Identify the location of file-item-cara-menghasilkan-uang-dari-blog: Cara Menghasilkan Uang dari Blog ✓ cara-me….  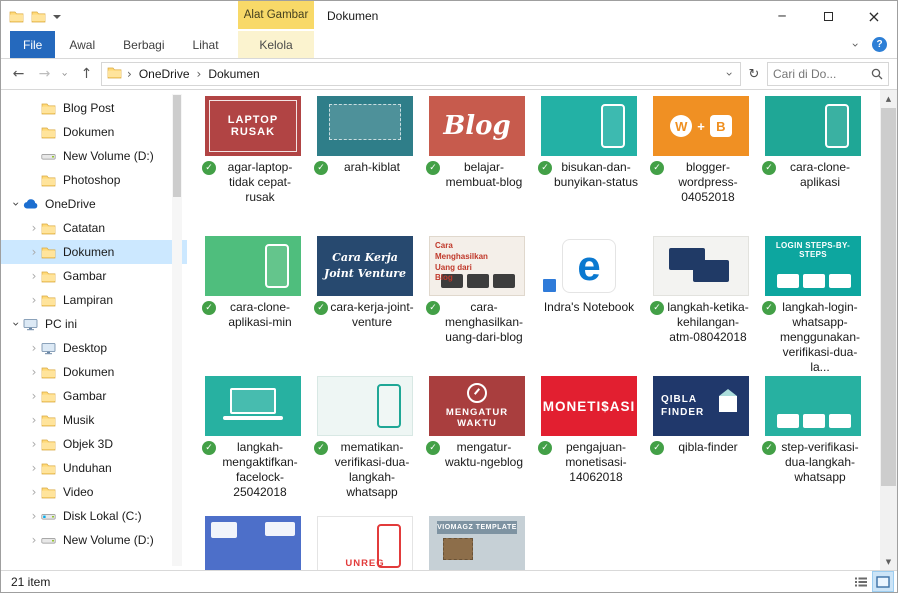
(477, 306).